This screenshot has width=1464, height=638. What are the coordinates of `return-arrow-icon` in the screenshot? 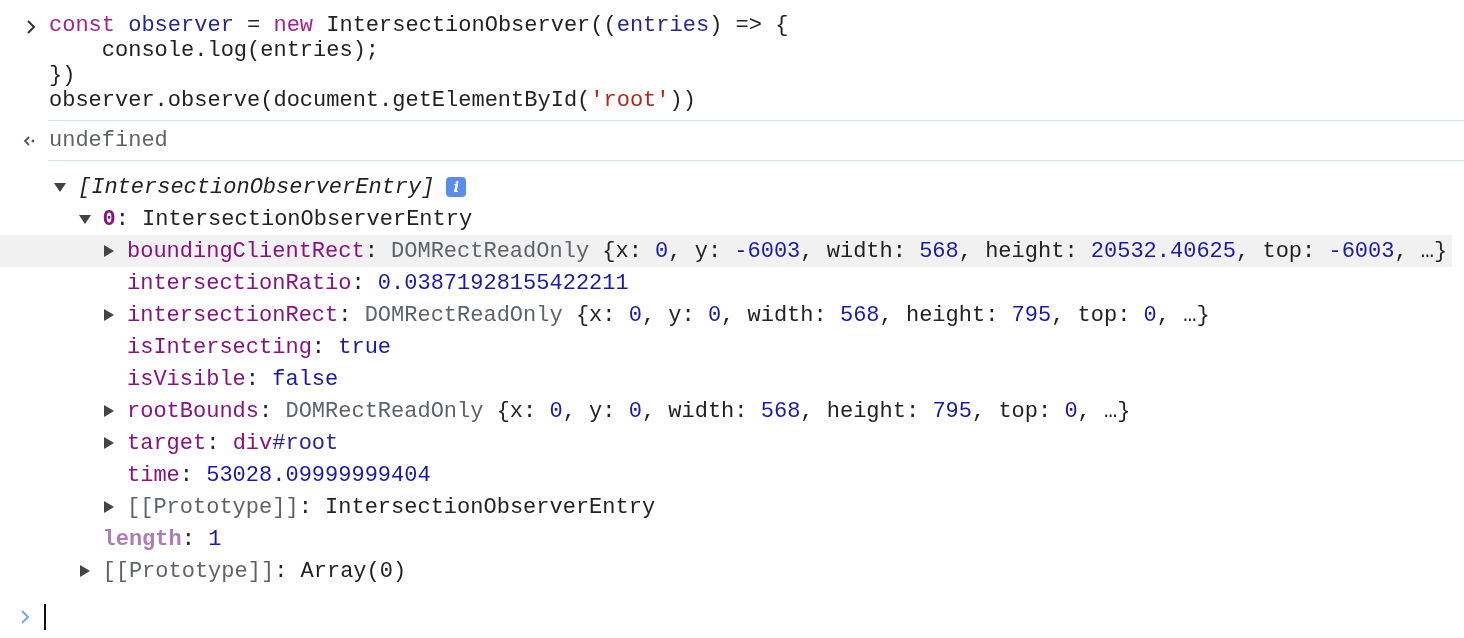 It's located at (29, 140).